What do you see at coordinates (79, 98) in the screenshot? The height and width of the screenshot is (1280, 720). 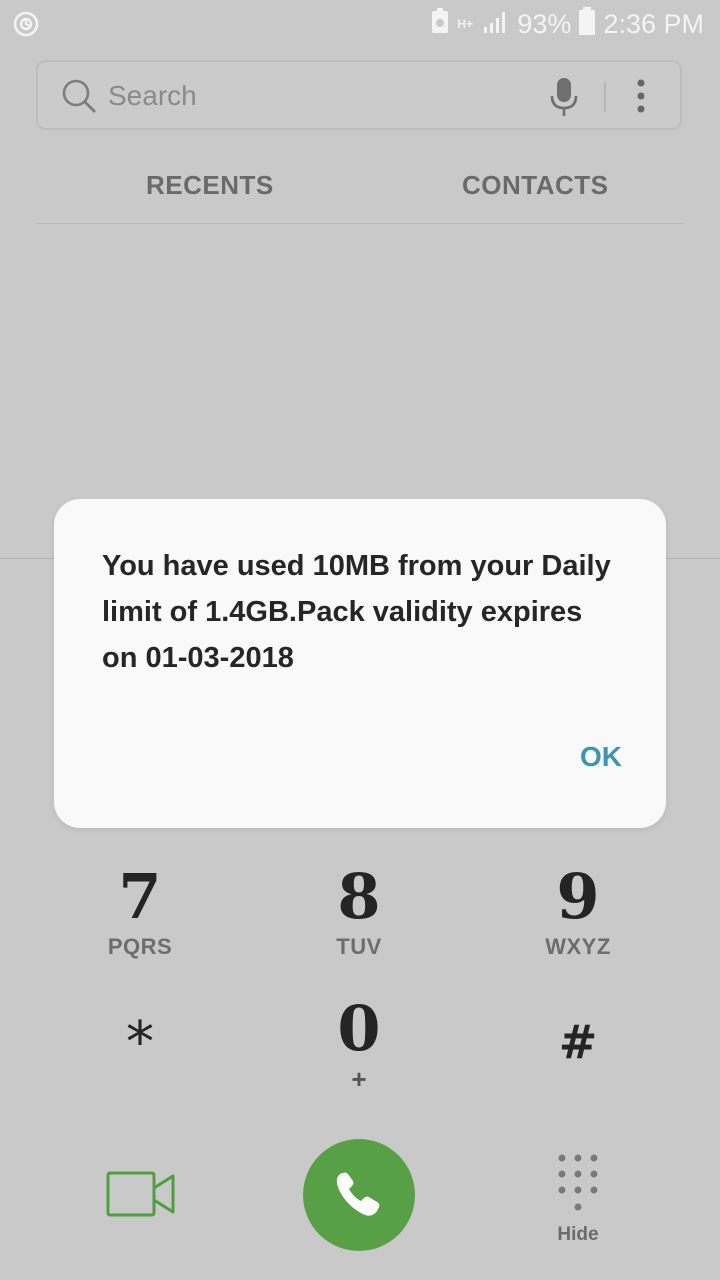 I see `search-icon` at bounding box center [79, 98].